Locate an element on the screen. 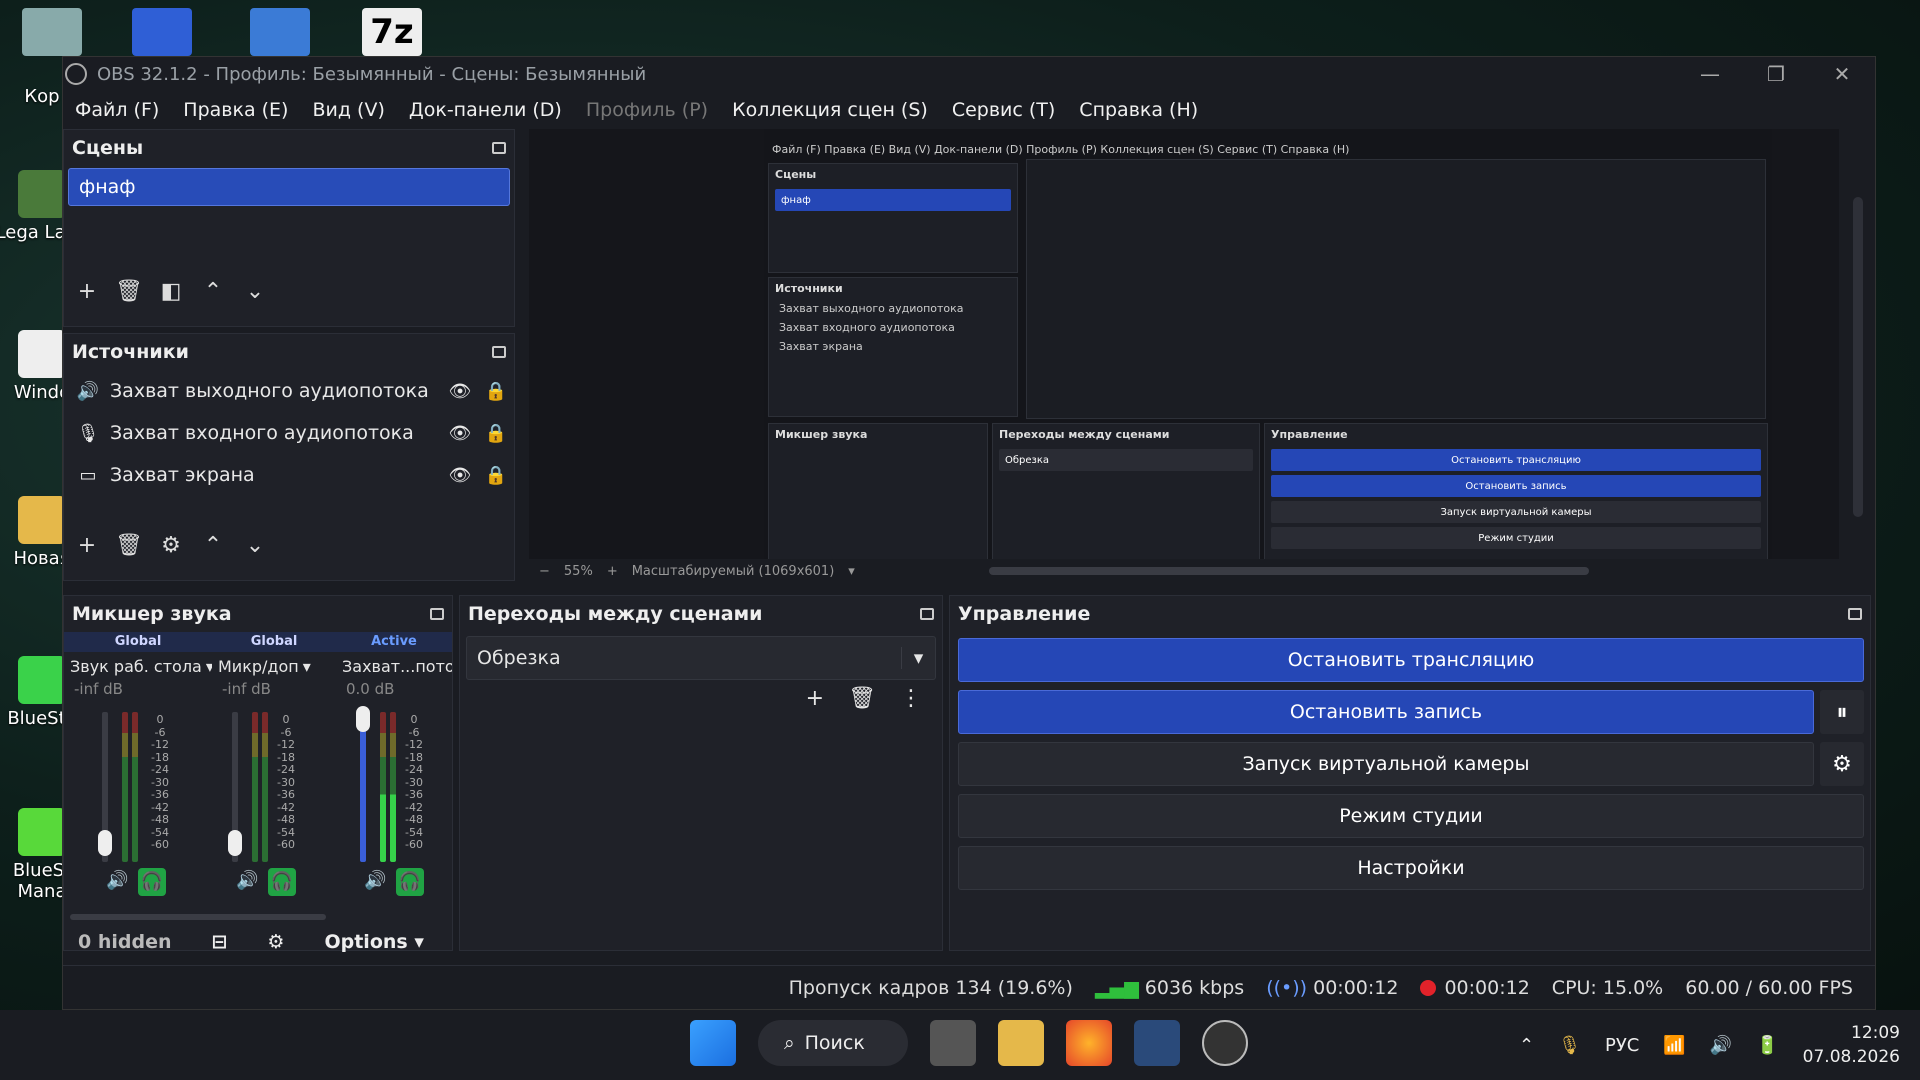 The image size is (1920, 1080). chevron-up-icon: ⌃ is located at coordinates (1526, 1045).